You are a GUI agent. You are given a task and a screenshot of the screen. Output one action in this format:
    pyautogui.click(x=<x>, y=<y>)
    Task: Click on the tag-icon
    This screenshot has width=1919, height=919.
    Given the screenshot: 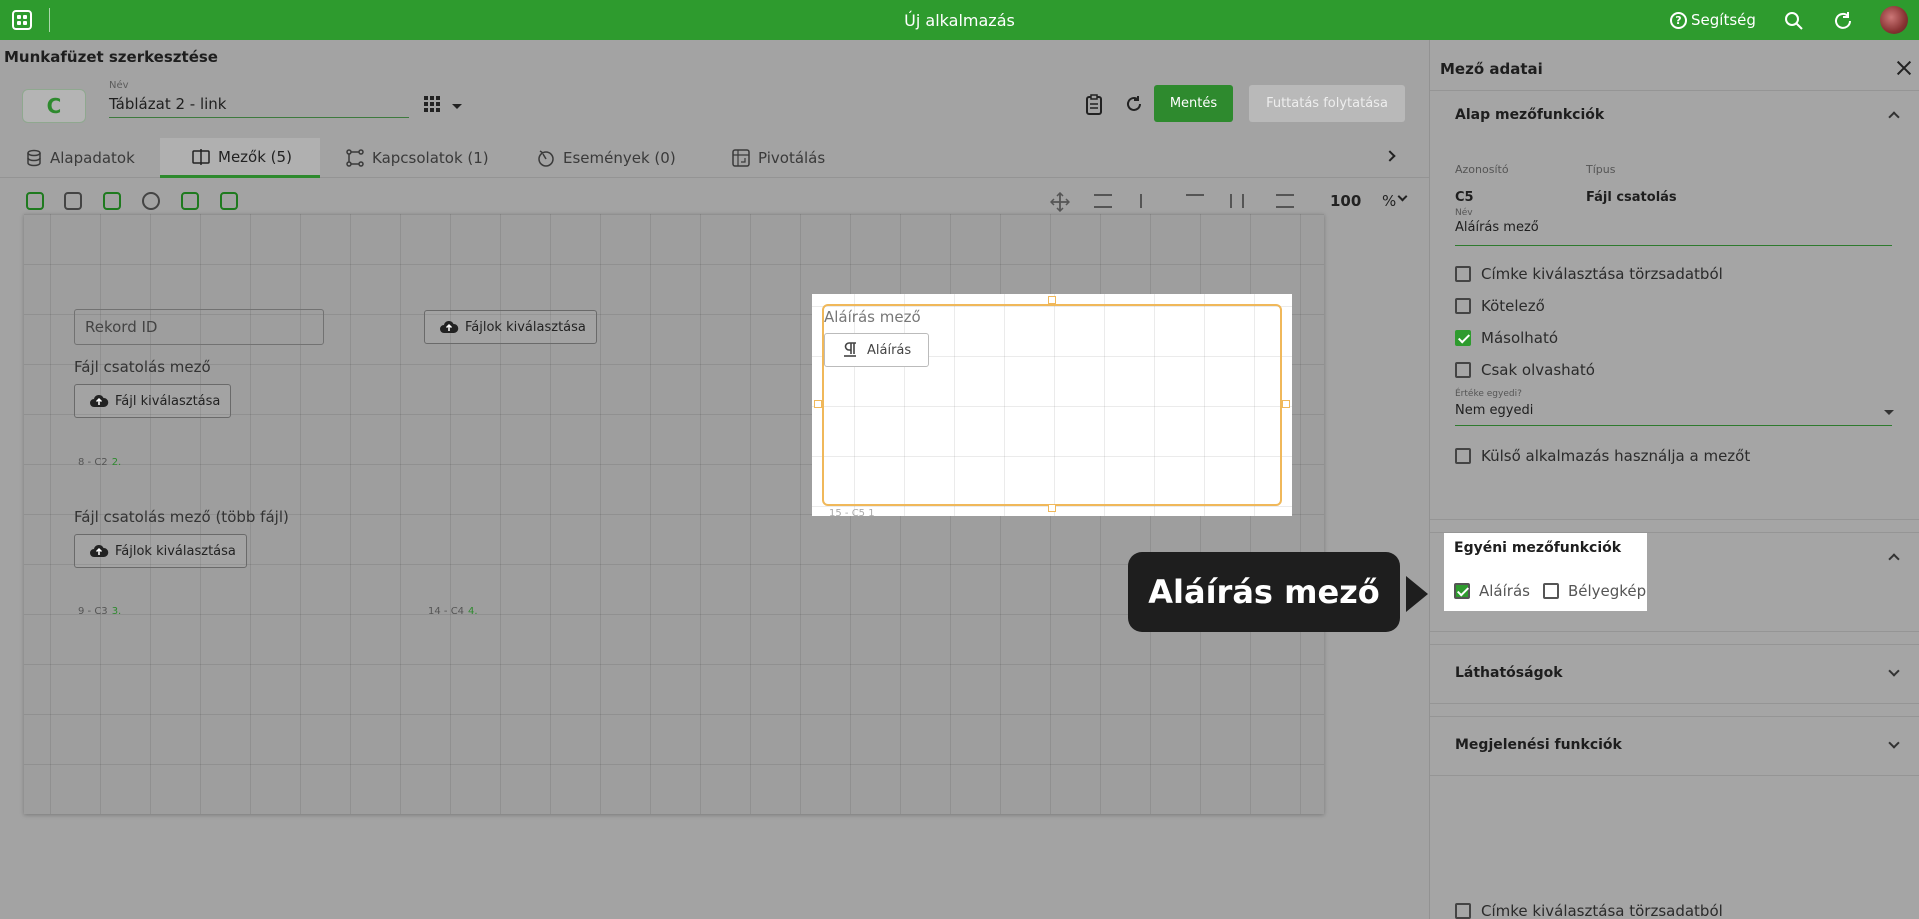 What is the action you would take?
    pyautogui.click(x=112, y=201)
    